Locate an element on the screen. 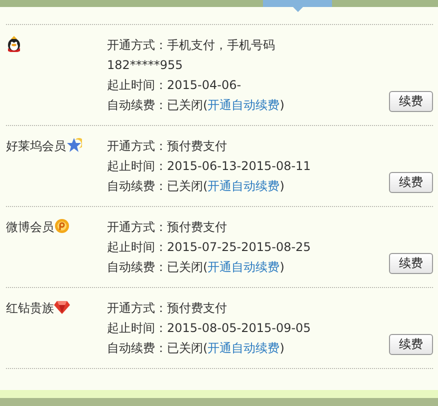  period-text: 起止时间：2015-06-13-2015-08-11 is located at coordinates (209, 166).